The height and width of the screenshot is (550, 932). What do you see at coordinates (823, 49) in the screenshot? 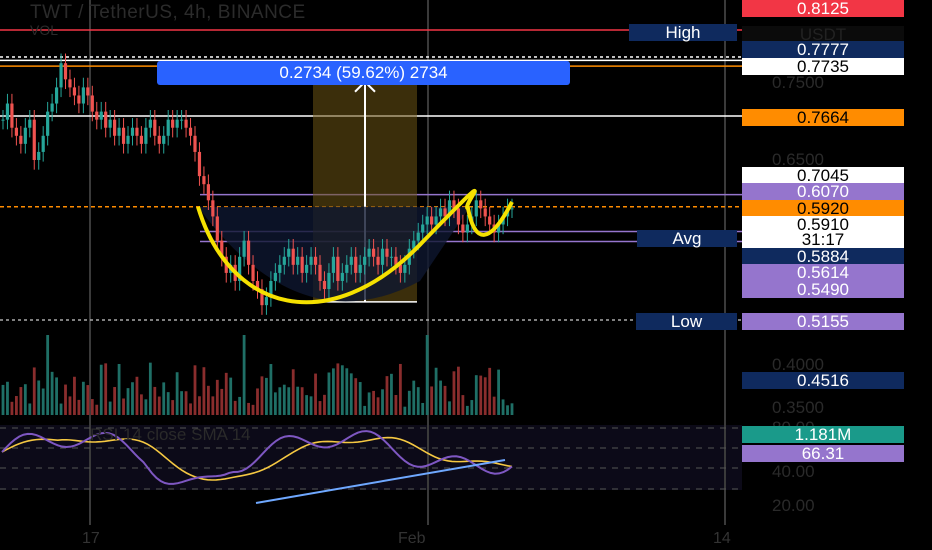
I see `price-label-07777: 0.7777` at bounding box center [823, 49].